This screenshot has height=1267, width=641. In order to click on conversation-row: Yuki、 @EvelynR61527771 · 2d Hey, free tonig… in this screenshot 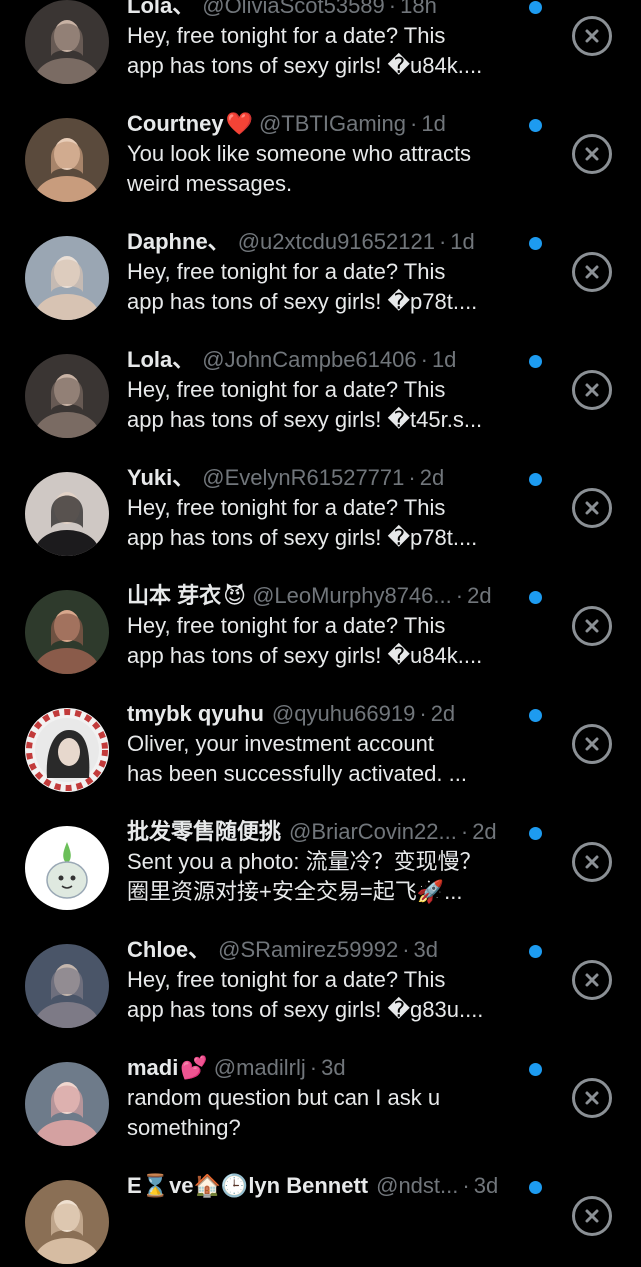, I will do `click(320, 500)`.